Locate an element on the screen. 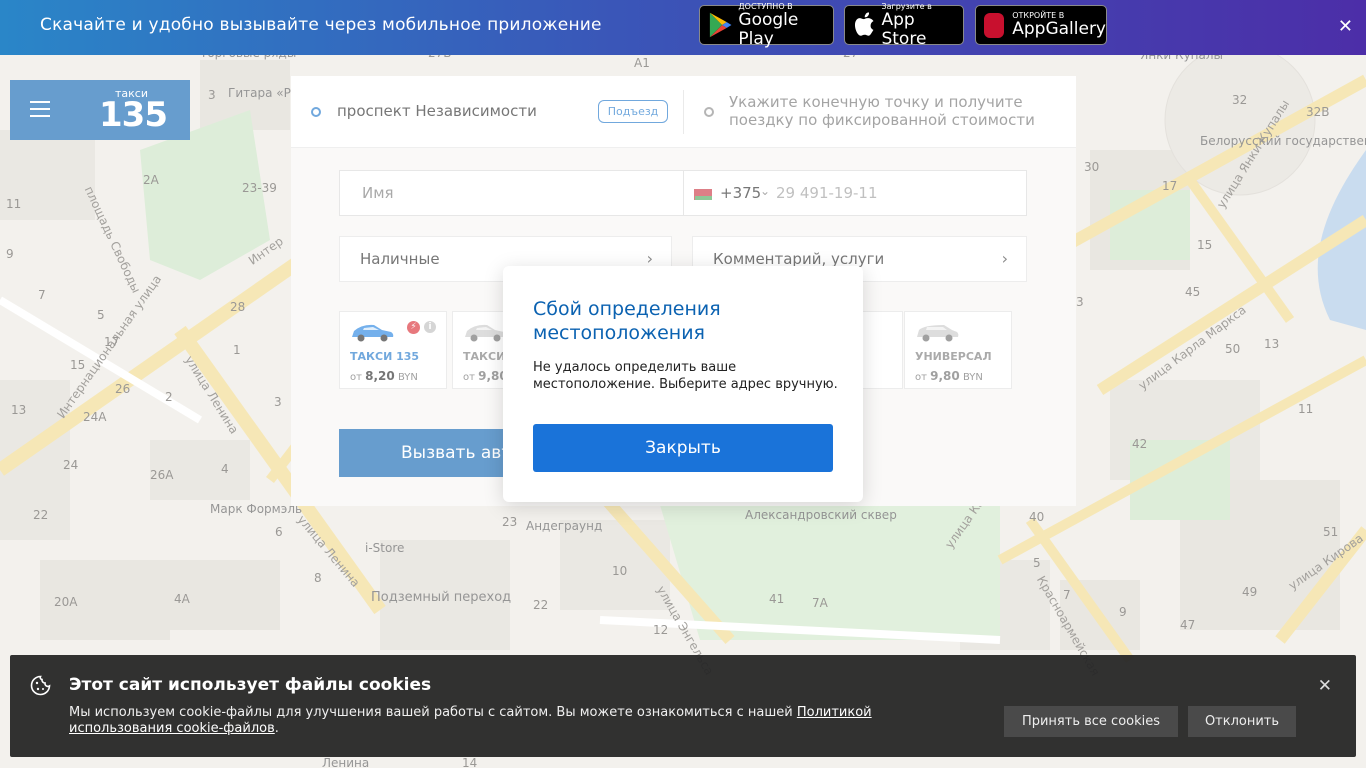 This screenshot has height=768, width=1366. dialog-close-button: Закрыть is located at coordinates (683, 448).